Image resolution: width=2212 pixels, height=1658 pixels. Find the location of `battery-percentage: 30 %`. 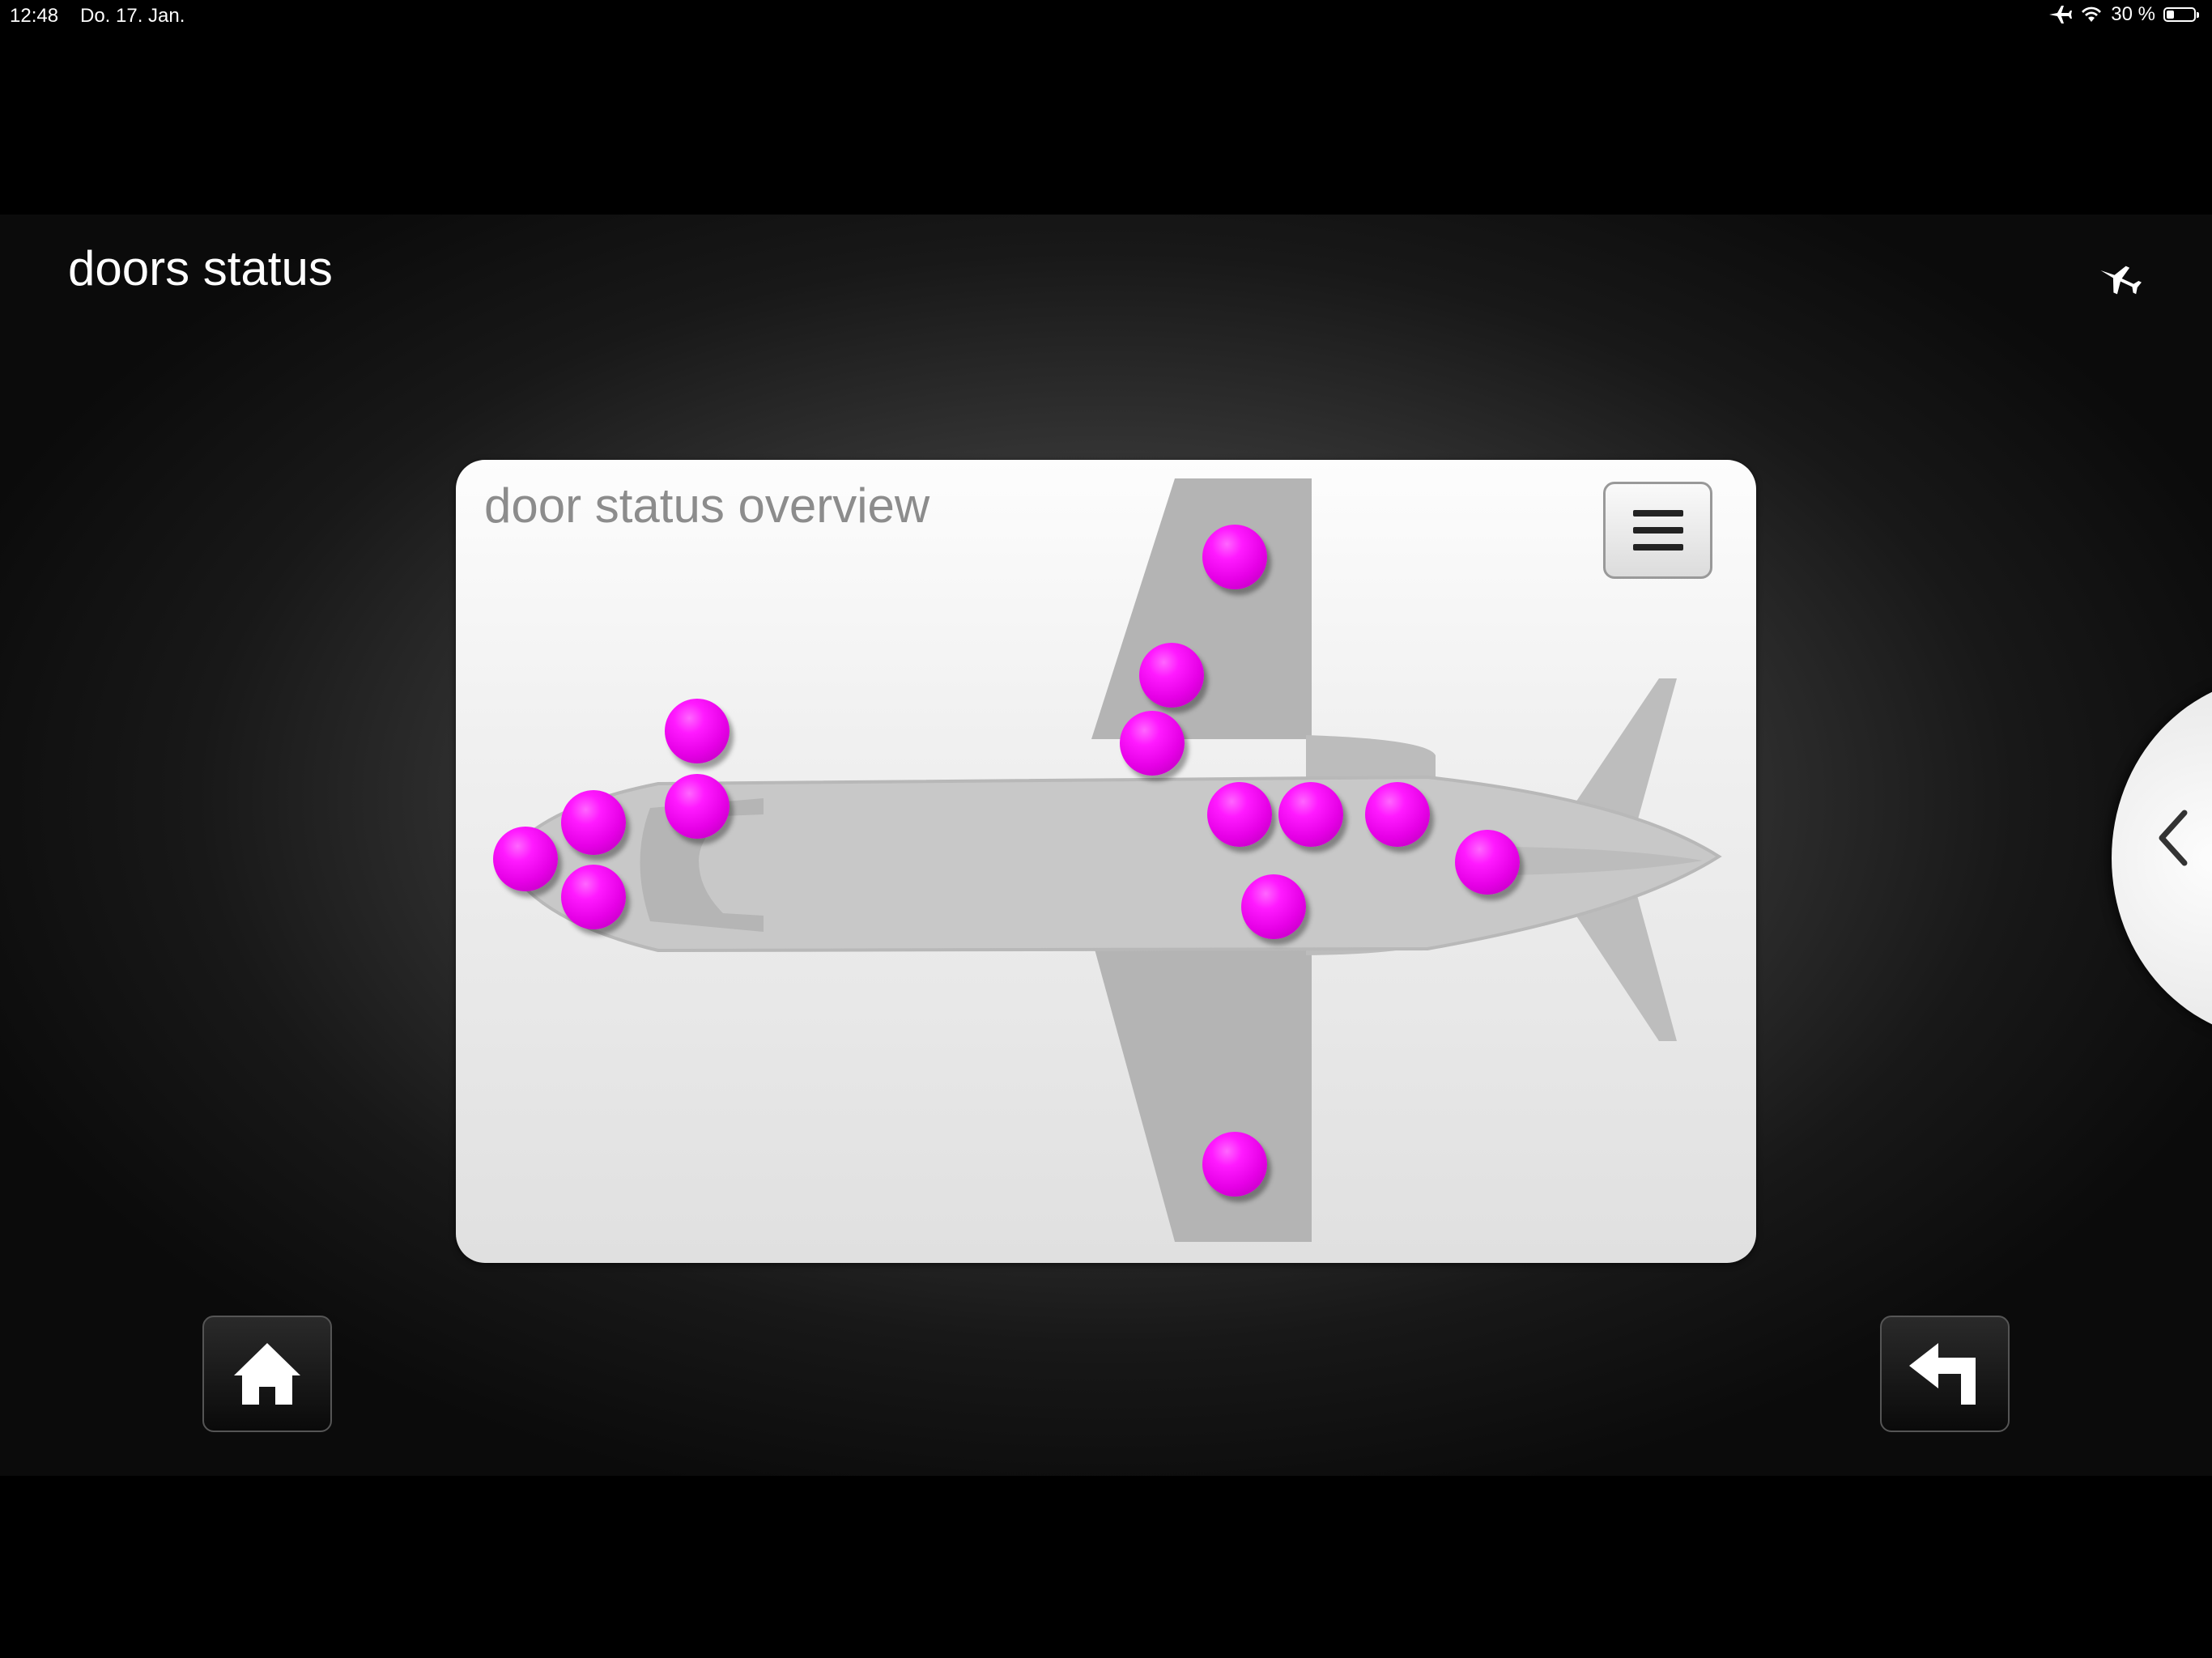

battery-percentage: 30 % is located at coordinates (2133, 14).